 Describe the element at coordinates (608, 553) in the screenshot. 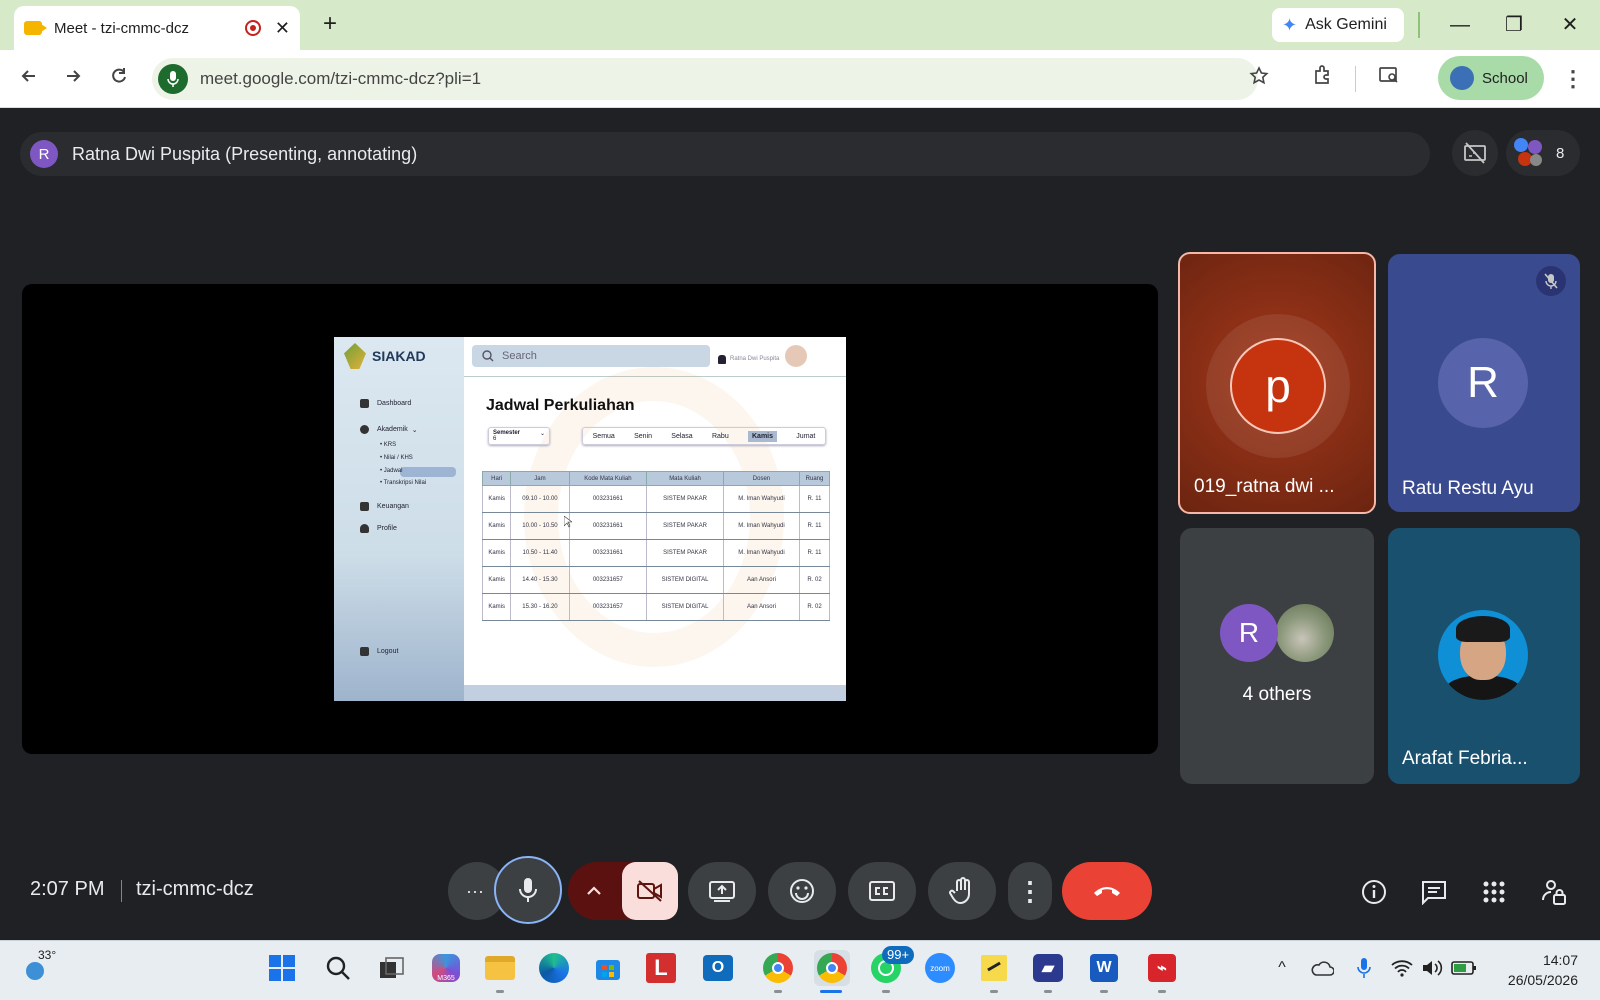

I see `cell: 003231661` at that location.